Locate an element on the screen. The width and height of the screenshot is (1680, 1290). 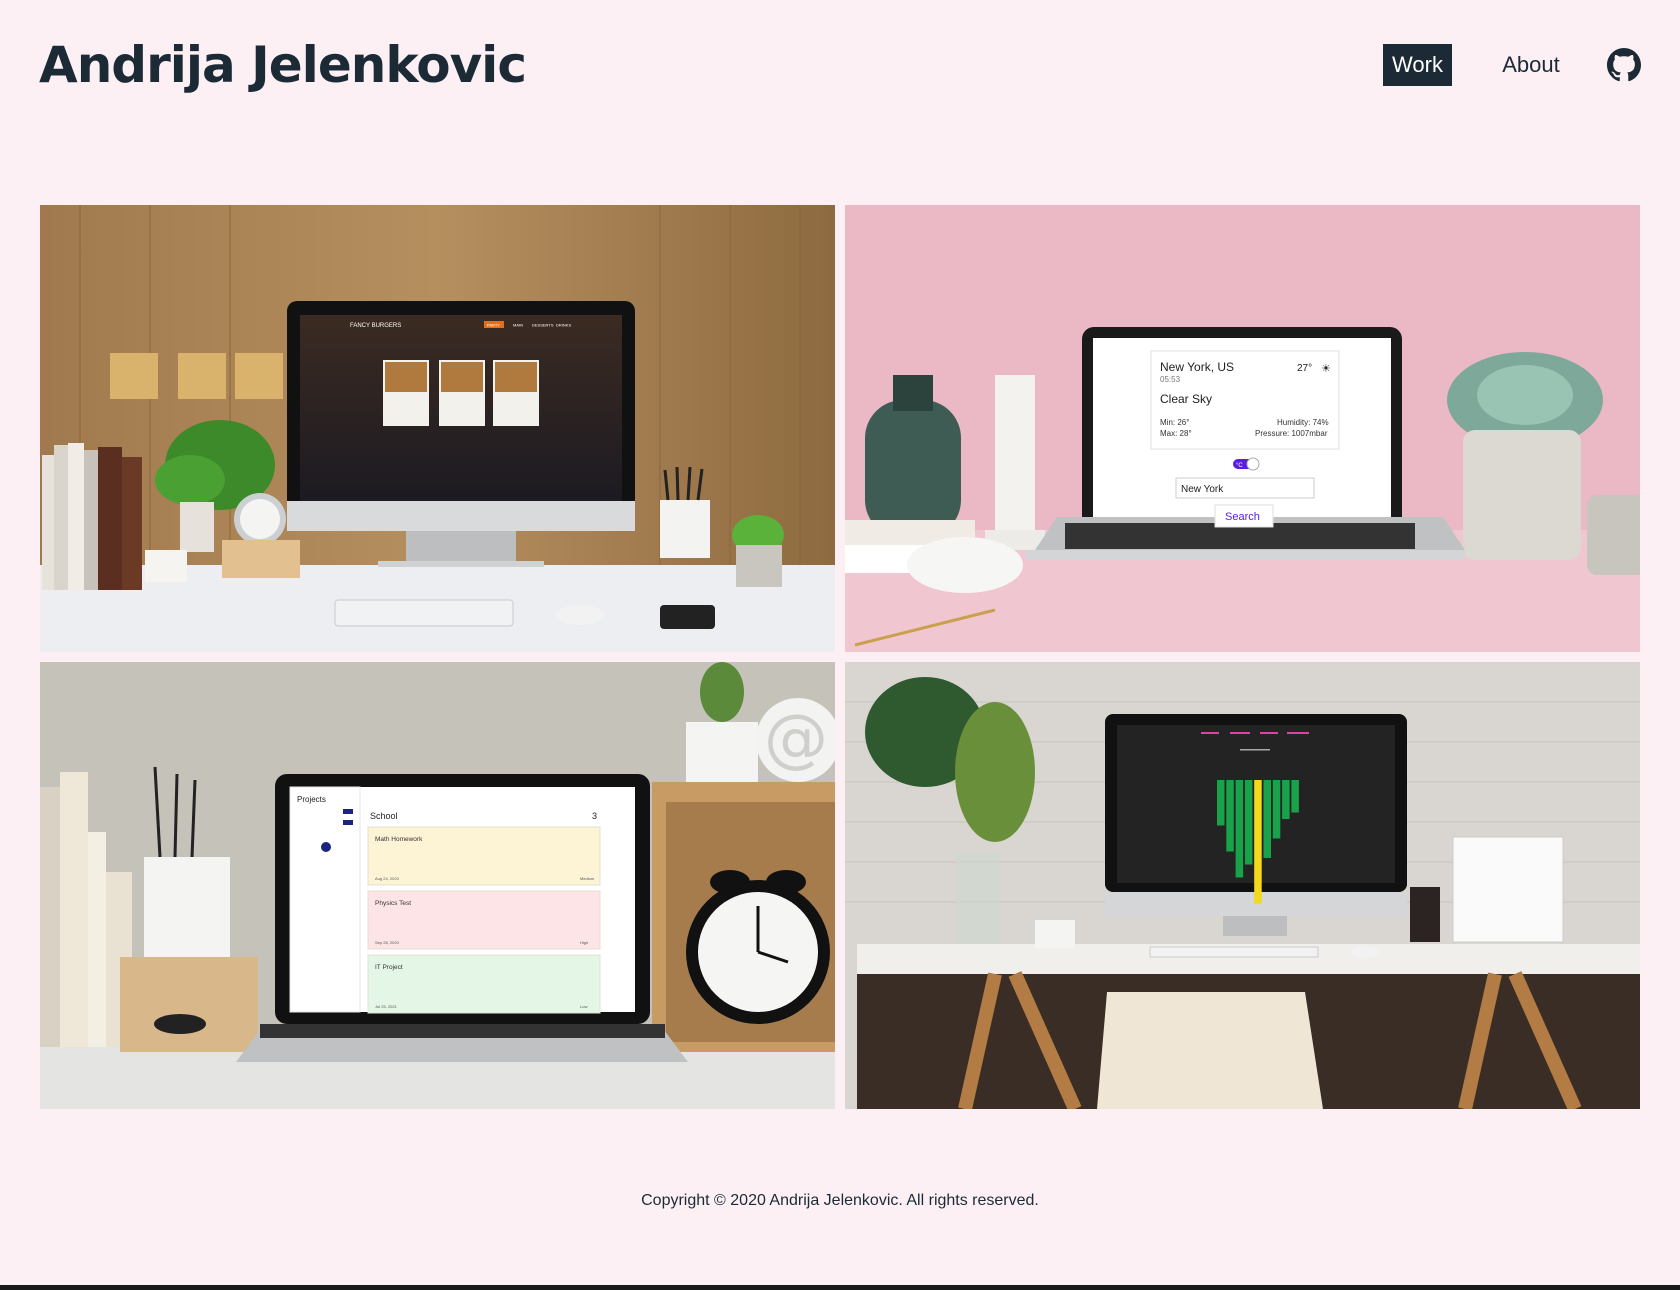
todo-project-name: School is located at coordinates (384, 816).